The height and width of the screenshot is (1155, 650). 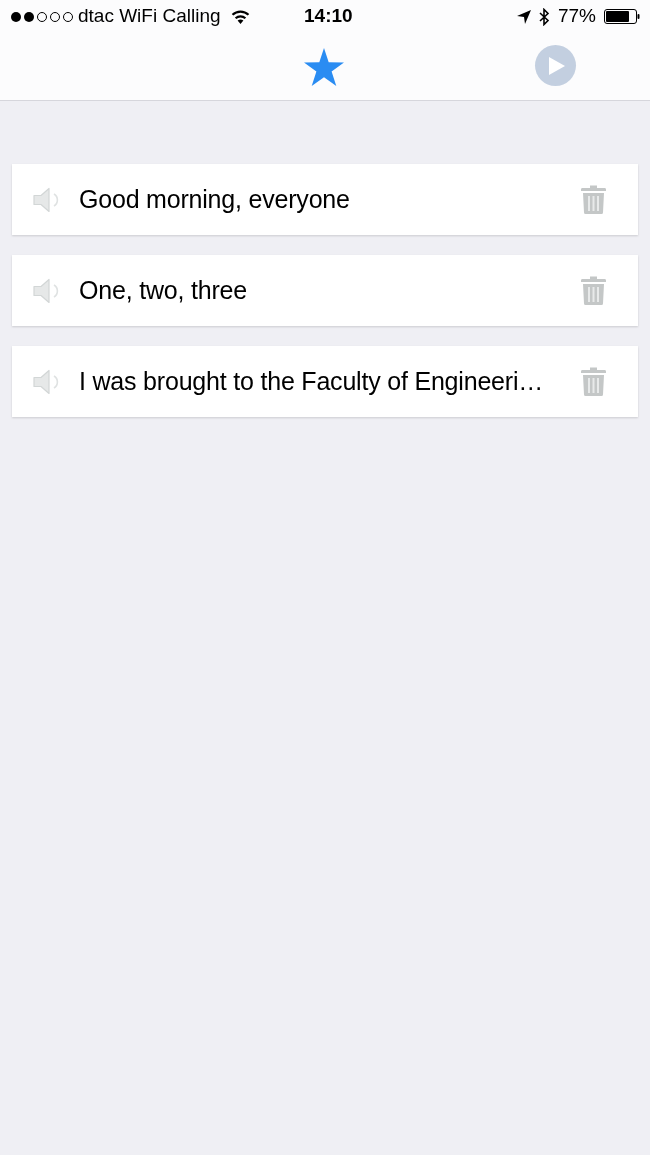 What do you see at coordinates (523, 16) in the screenshot?
I see `location-arrow-icon` at bounding box center [523, 16].